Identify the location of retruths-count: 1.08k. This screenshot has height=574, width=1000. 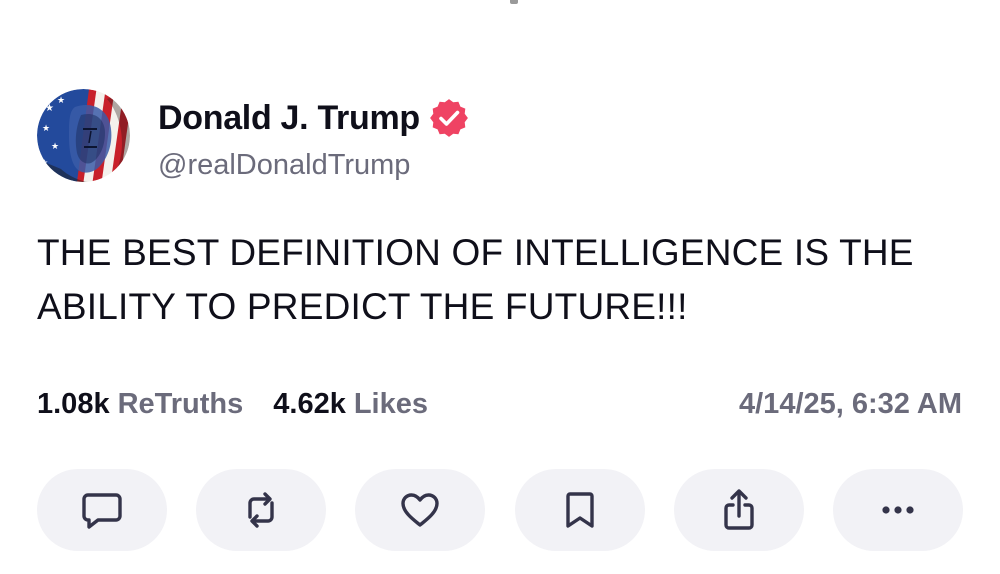
(73, 403).